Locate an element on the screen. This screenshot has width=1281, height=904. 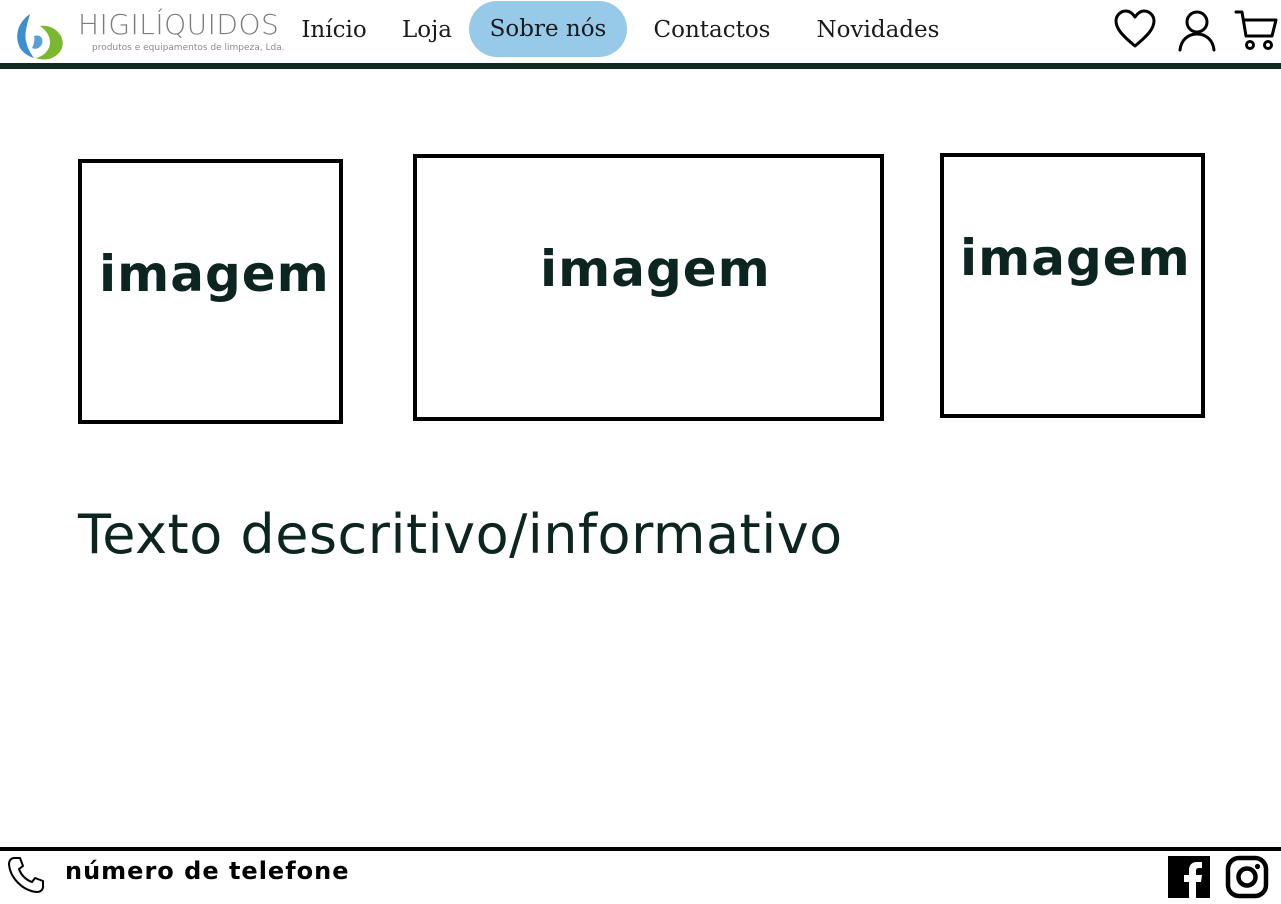
instagram-icon is located at coordinates (1247, 877).